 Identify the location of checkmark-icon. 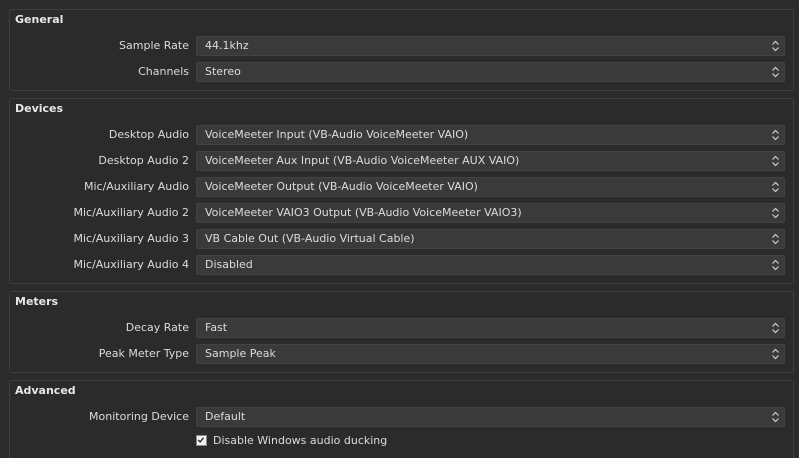
(201, 440).